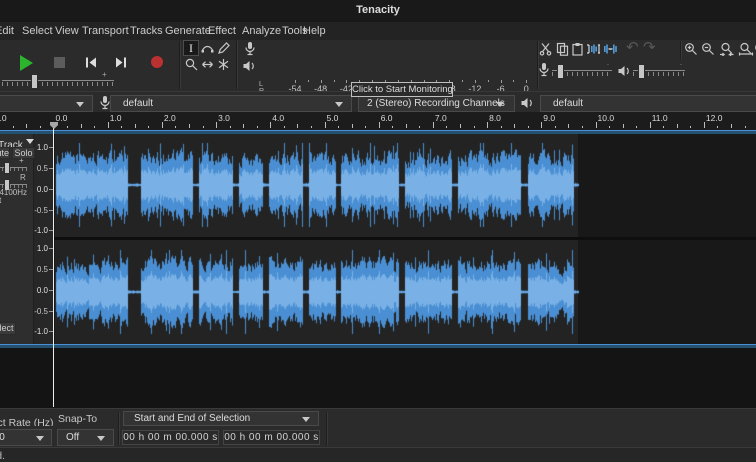 This screenshot has height=462, width=756. What do you see at coordinates (271, 437) in the screenshot?
I see `selection-end-field: 00 h 00 m 00.000 s` at bounding box center [271, 437].